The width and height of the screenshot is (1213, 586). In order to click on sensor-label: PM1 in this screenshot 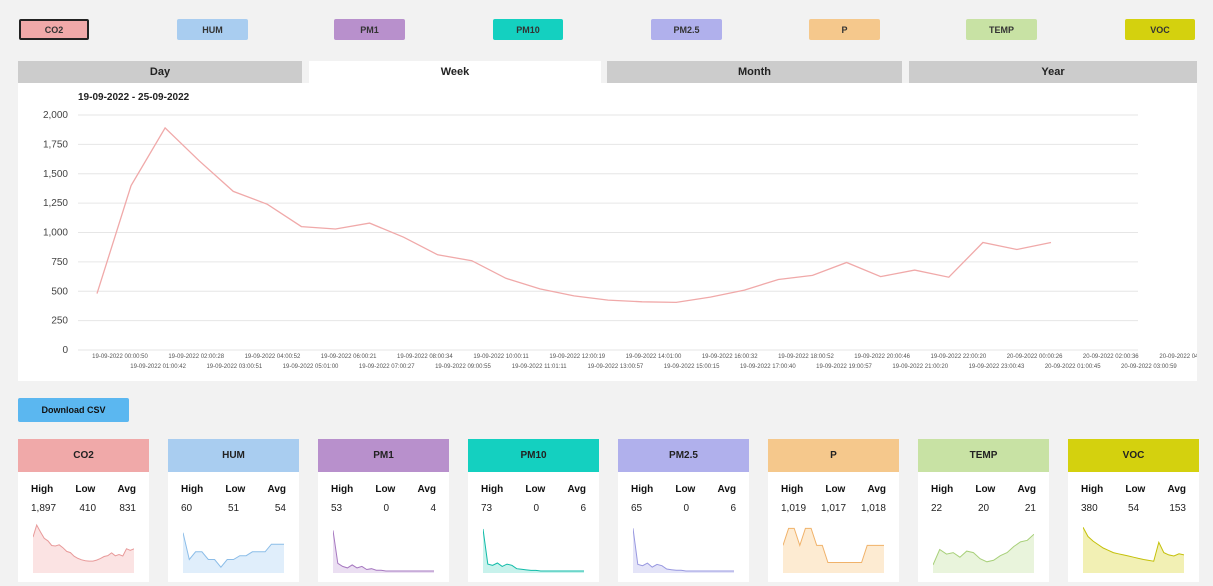, I will do `click(369, 29)`.